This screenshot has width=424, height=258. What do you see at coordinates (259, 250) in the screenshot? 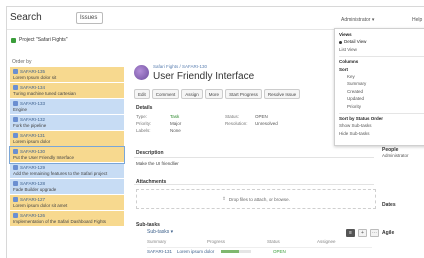
I see `subtask-row: SAFARI-131 Lorem ipsum dolor OPEN` at bounding box center [259, 250].